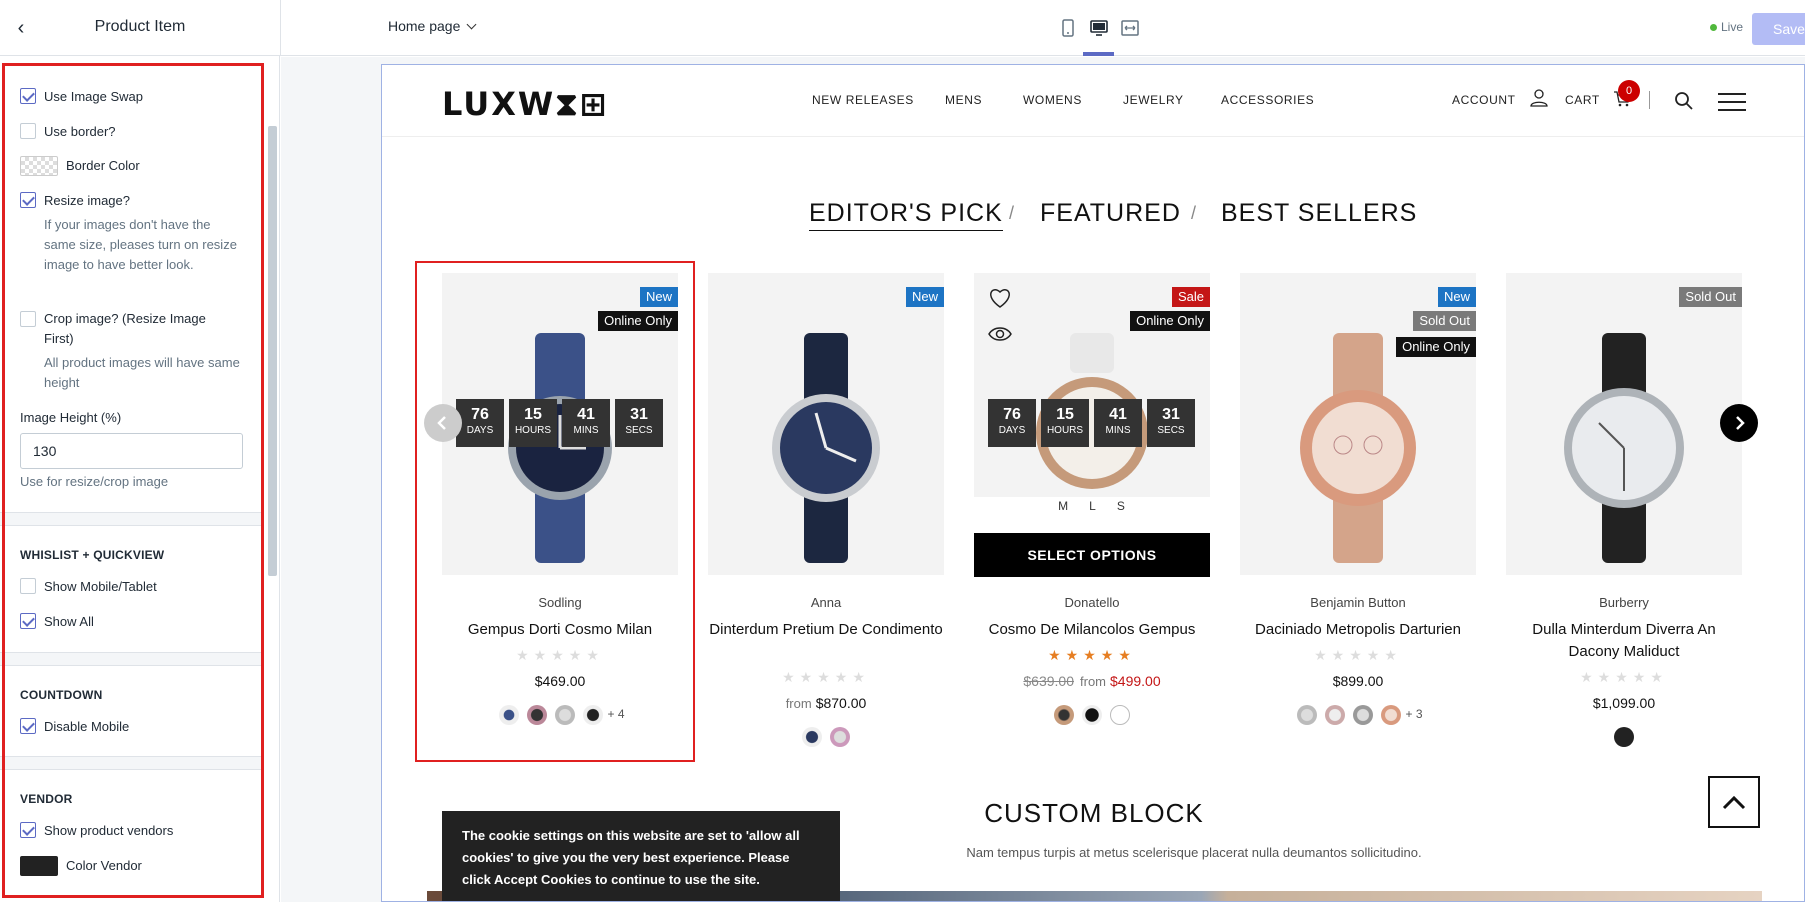 Image resolution: width=1805 pixels, height=902 pixels. I want to click on tab-editors-pick: EDITOR'S PICK, so click(906, 215).